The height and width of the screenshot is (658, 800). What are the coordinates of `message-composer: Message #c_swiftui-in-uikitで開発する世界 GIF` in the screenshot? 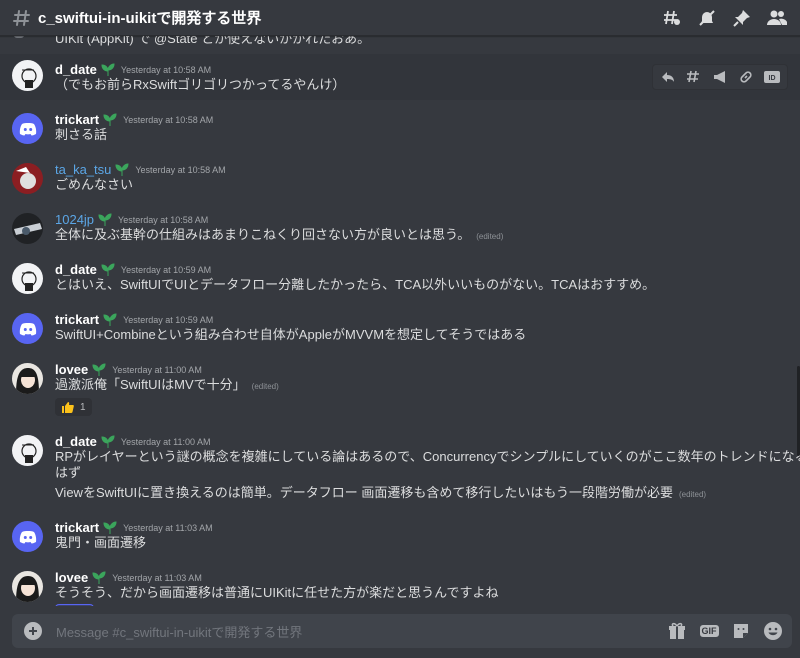 It's located at (402, 631).